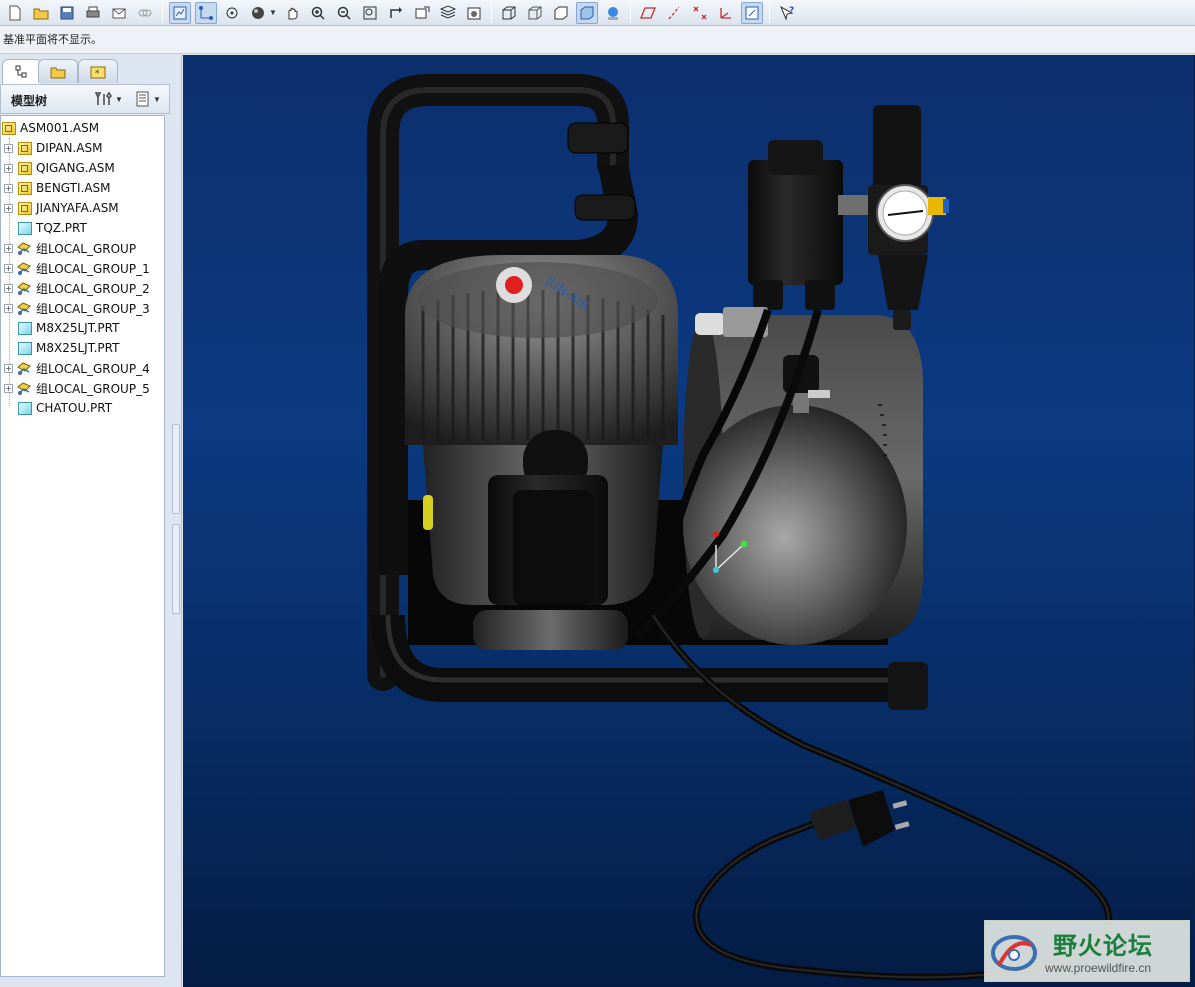  I want to click on tree-show-button: ▼, so click(148, 99).